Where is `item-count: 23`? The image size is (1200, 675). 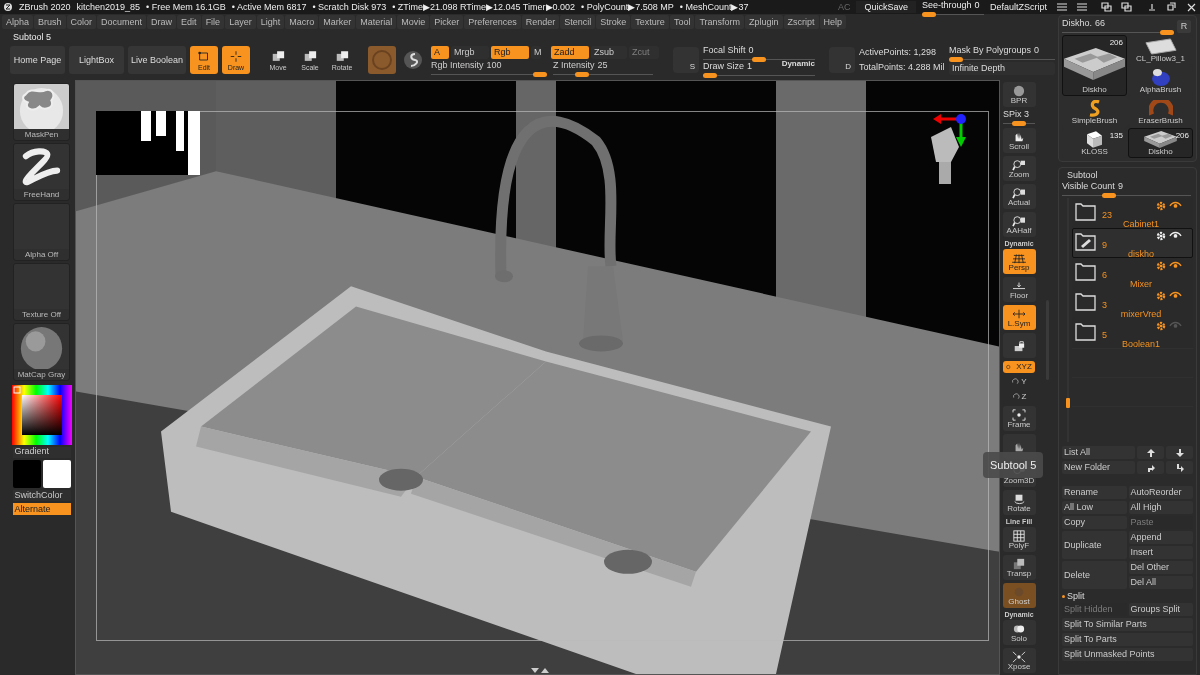
item-count: 23 is located at coordinates (1107, 215).